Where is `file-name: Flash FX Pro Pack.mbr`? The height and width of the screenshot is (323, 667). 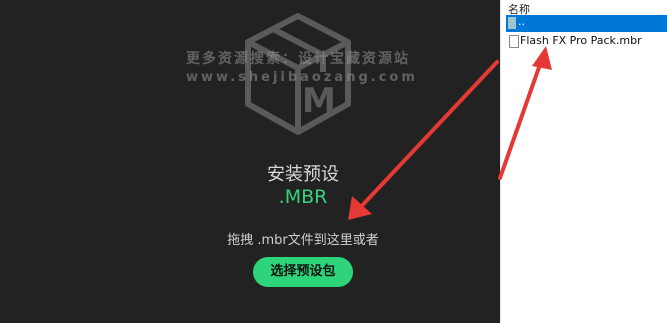
file-name: Flash FX Pro Pack.mbr is located at coordinates (581, 40).